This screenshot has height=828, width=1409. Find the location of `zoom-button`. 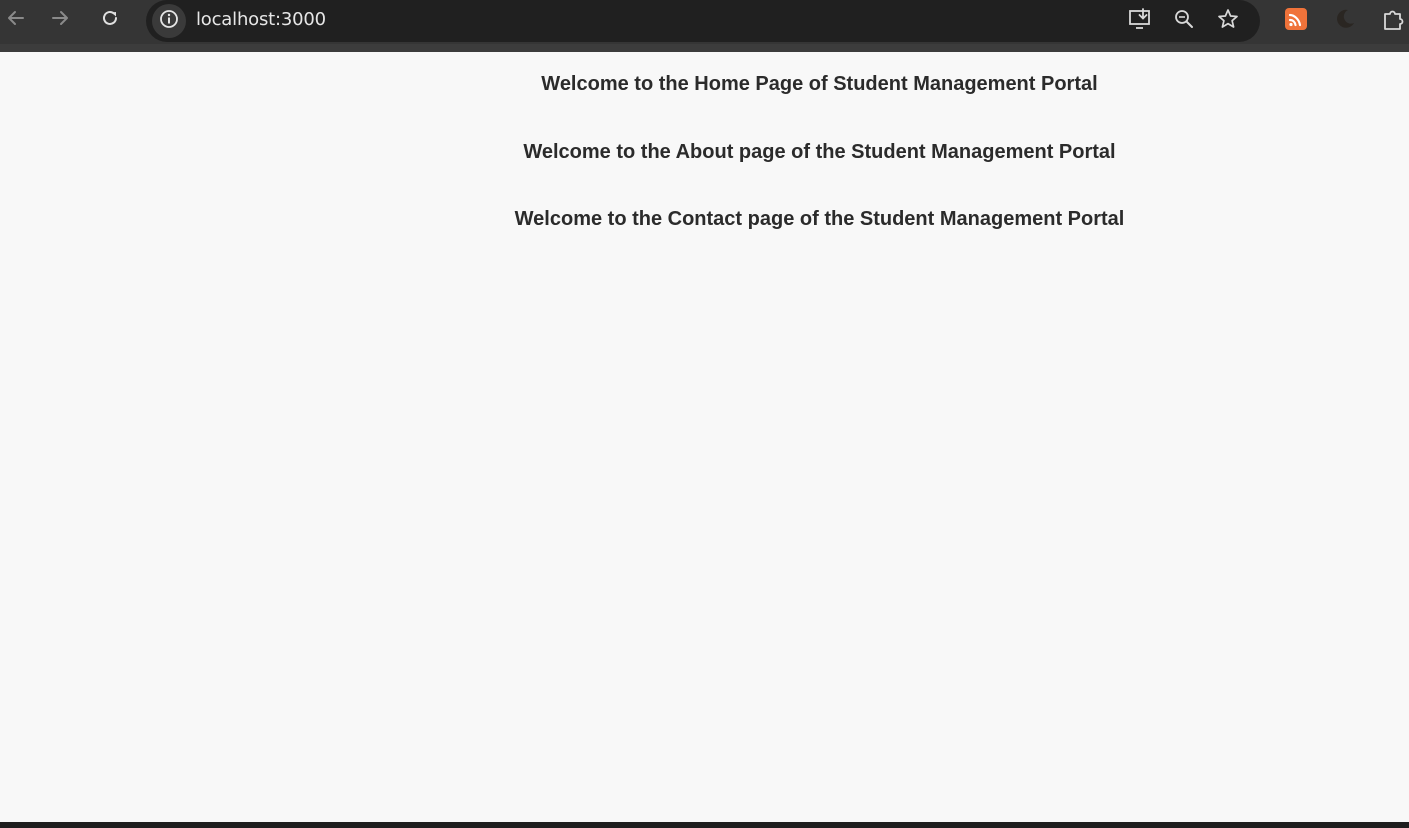

zoom-button is located at coordinates (1184, 21).